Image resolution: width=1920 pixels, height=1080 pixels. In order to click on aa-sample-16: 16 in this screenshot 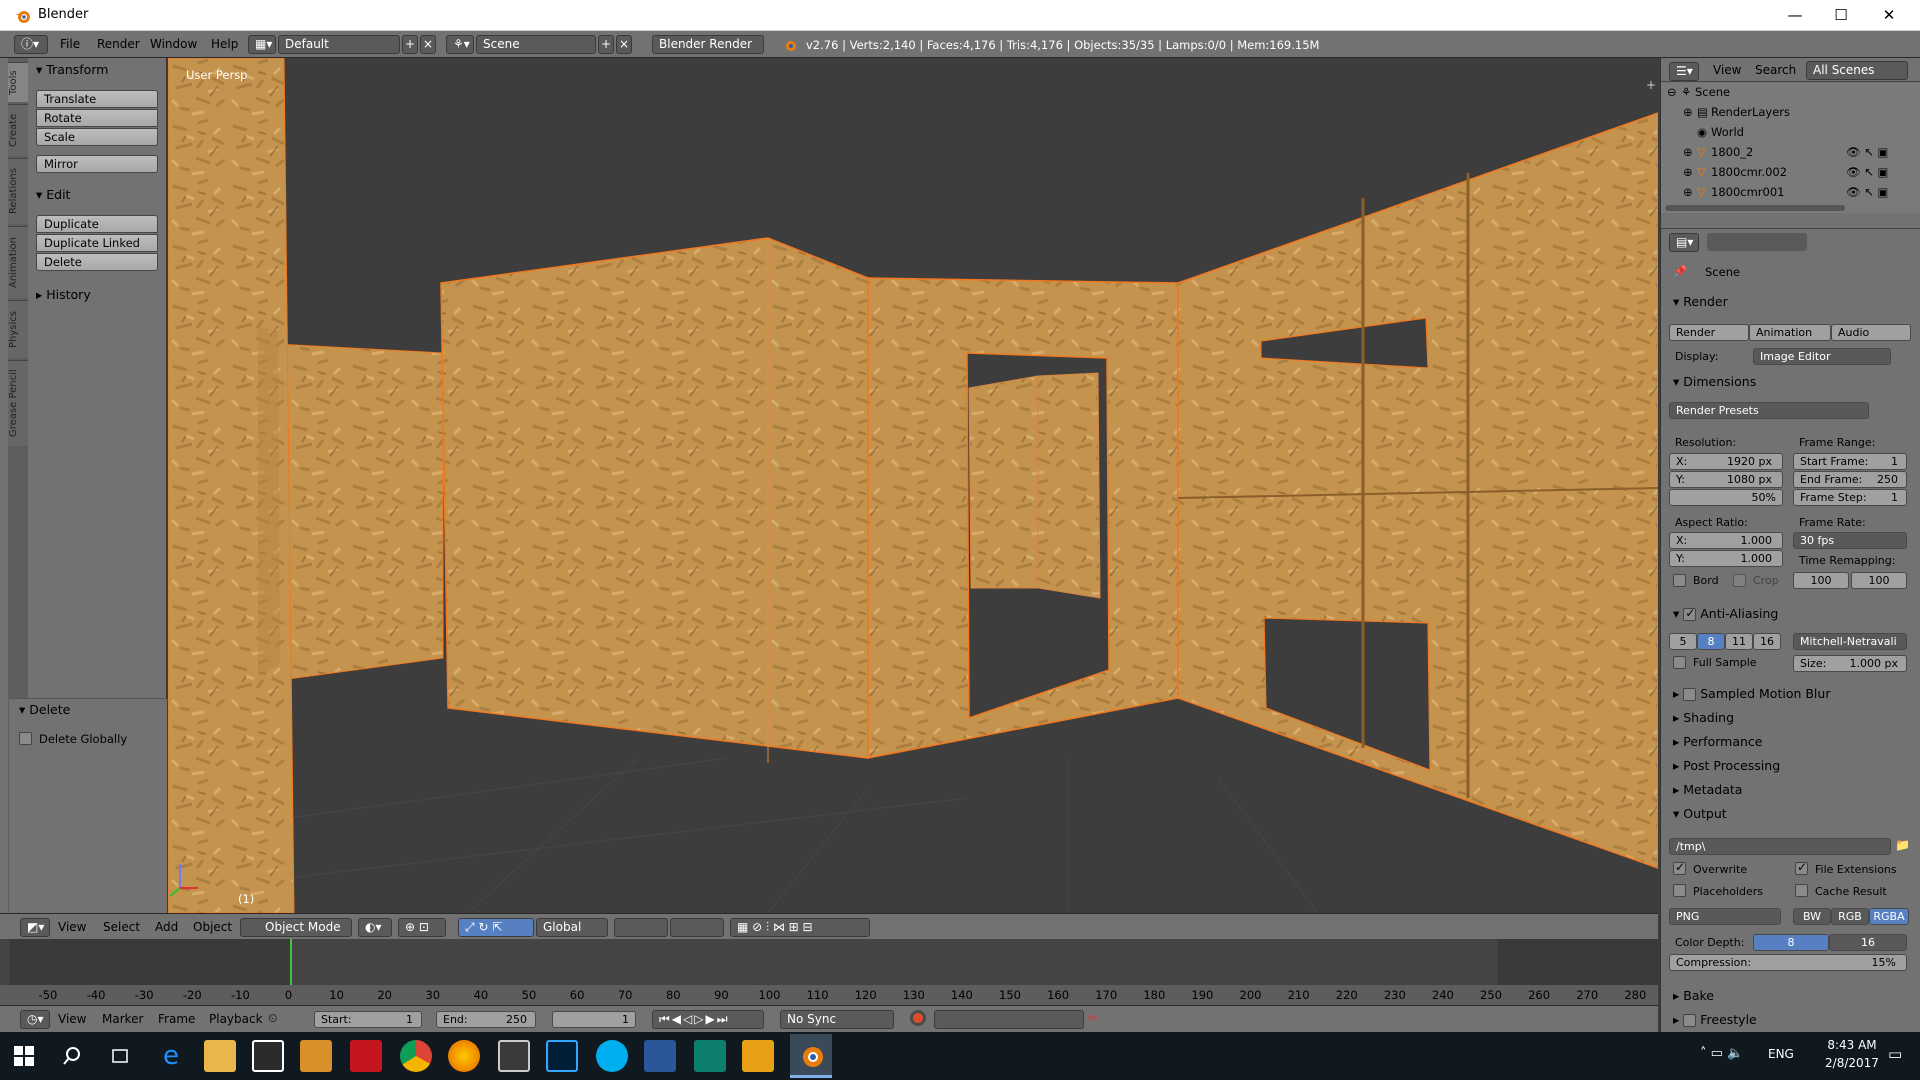, I will do `click(1767, 641)`.